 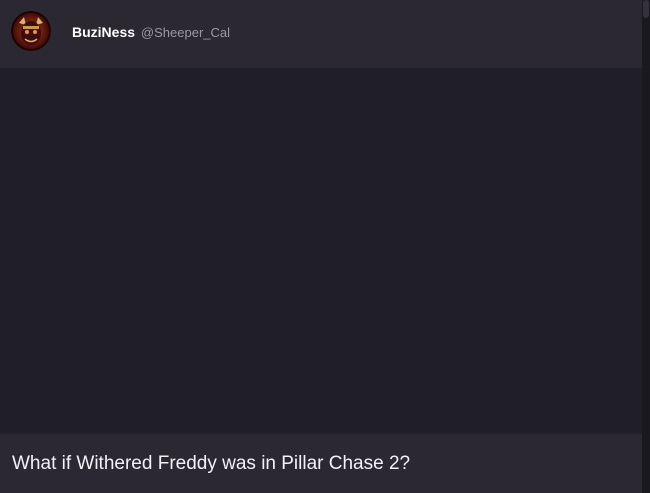 I want to click on demon-avatar-icon, so click(x=31, y=31).